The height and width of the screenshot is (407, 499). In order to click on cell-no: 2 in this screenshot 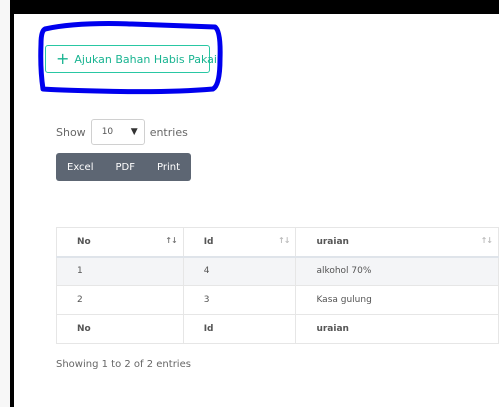, I will do `click(120, 300)`.